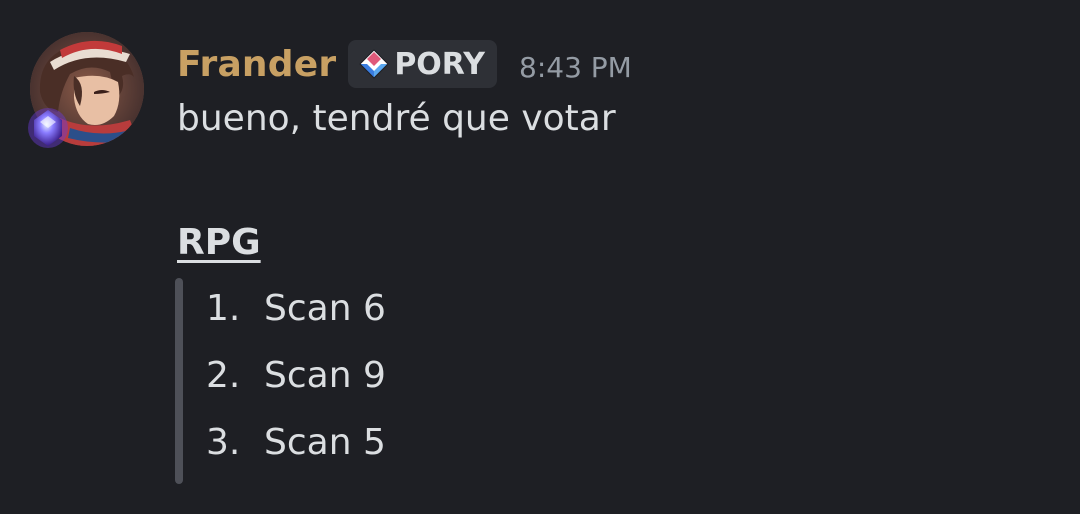  I want to click on avatar-container, so click(87, 90).